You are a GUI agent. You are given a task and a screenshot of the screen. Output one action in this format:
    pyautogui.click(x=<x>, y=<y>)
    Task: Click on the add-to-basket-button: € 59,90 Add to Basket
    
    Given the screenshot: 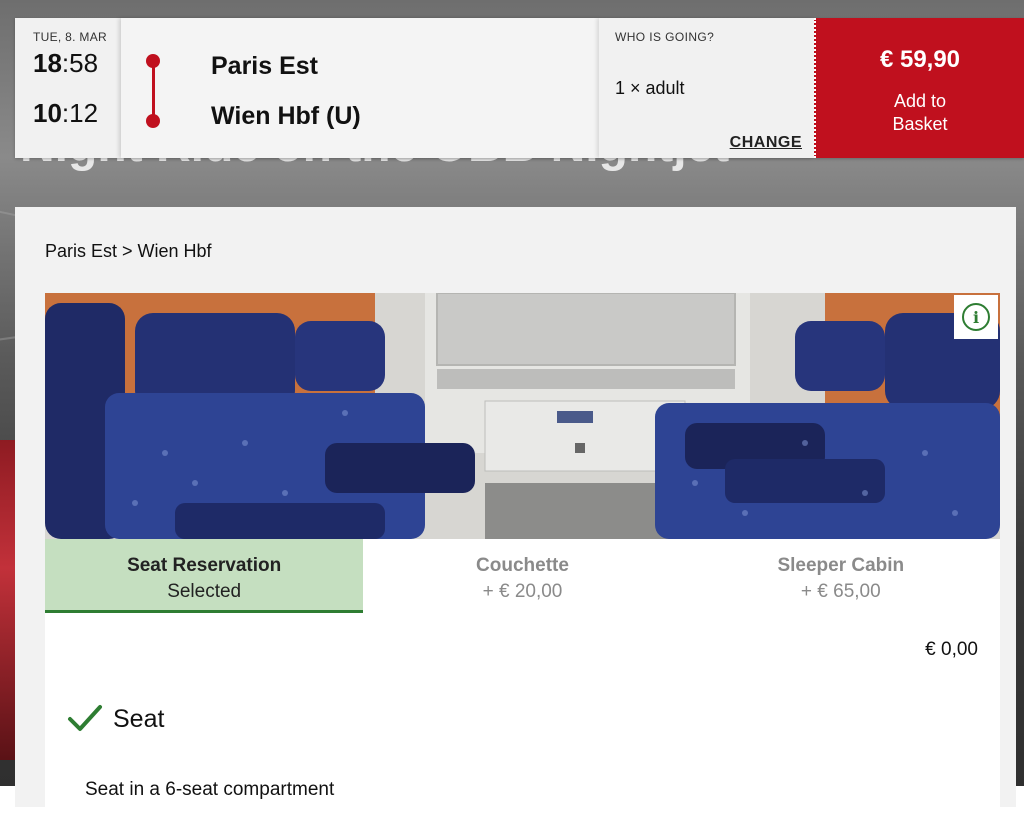 What is the action you would take?
    pyautogui.click(x=919, y=88)
    